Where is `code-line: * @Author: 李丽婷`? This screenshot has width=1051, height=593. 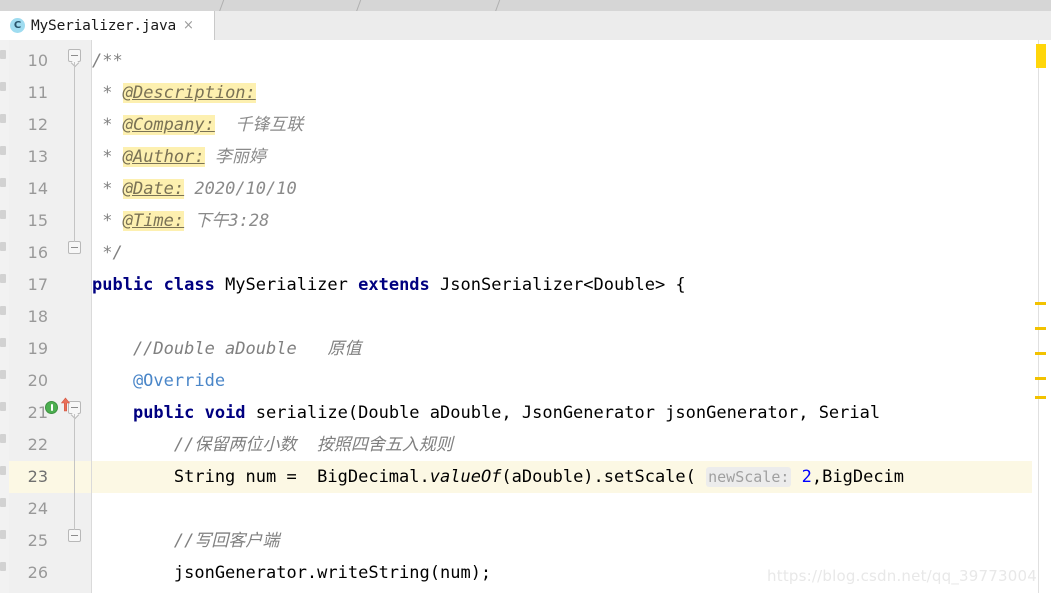 code-line: * @Author: 李丽婷 is located at coordinates (179, 157).